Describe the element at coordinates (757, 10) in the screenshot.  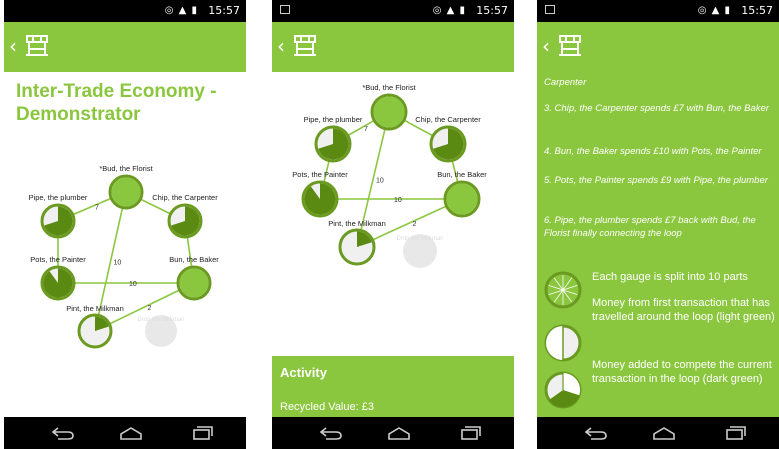
I see `status-time: 15:57` at that location.